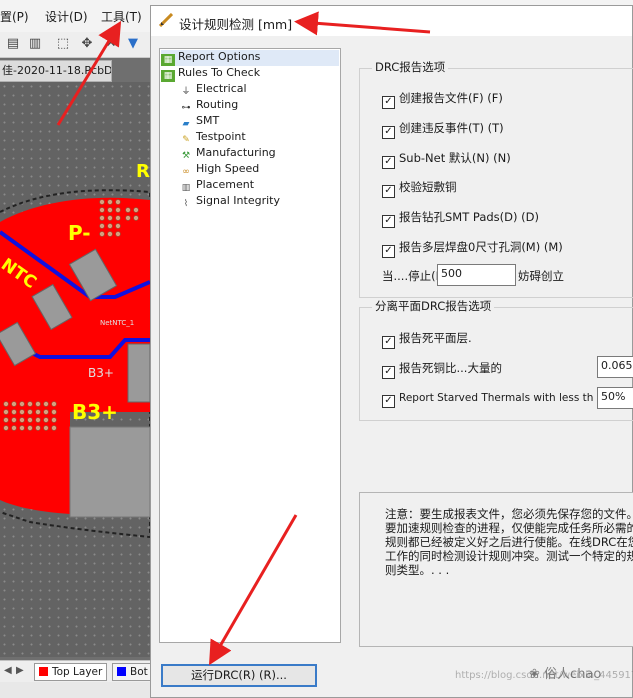 Image resolution: width=633 pixels, height=698 pixels. I want to click on arrow-to-dialog-title, so click(362, 23).